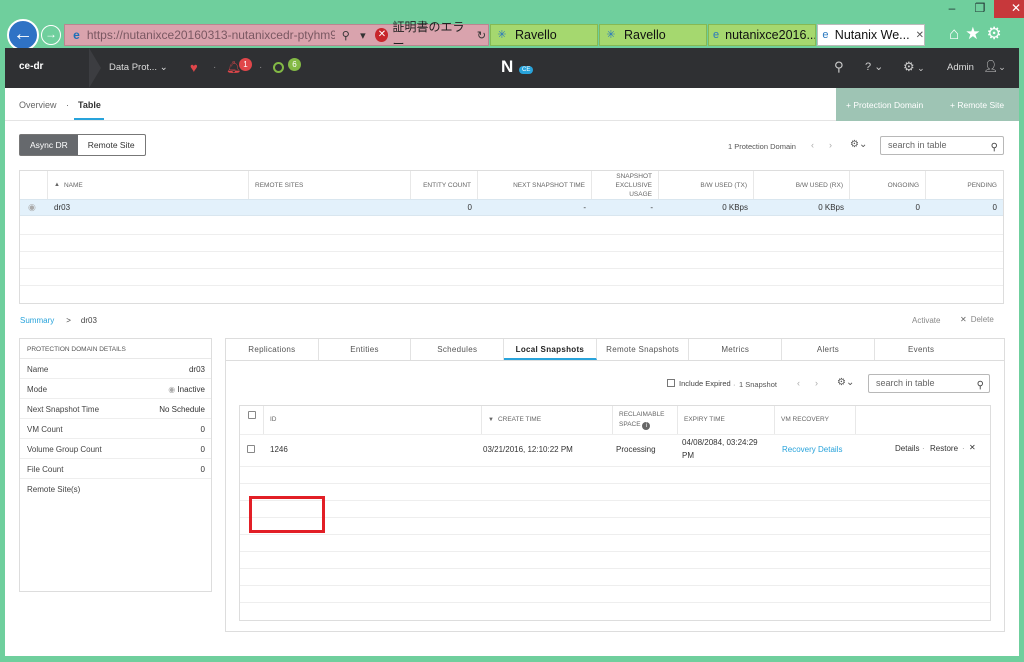  What do you see at coordinates (828, 349) in the screenshot?
I see `tab-alerts: Alerts` at bounding box center [828, 349].